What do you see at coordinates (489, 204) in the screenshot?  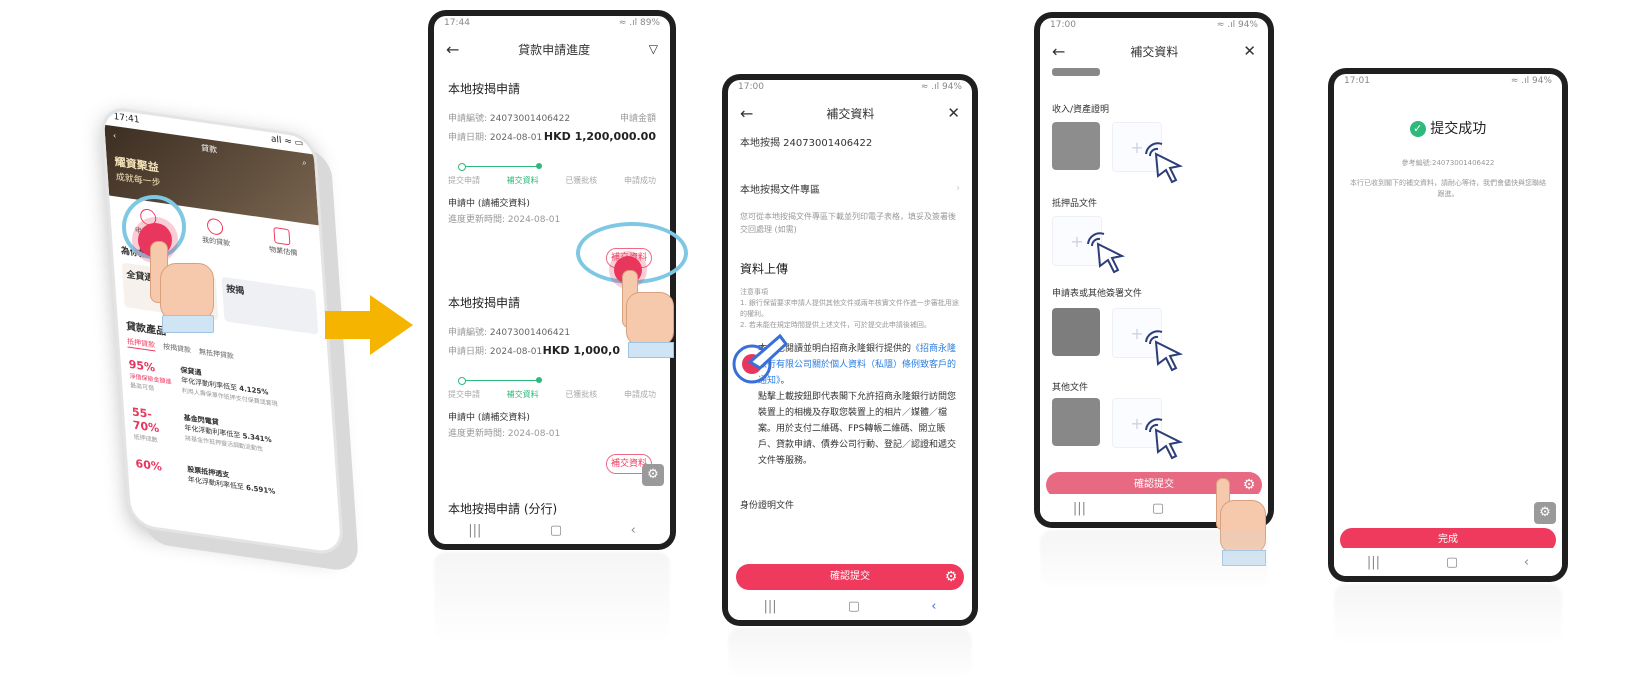 I see `app-status: 申請中 (請補交資料)` at bounding box center [489, 204].